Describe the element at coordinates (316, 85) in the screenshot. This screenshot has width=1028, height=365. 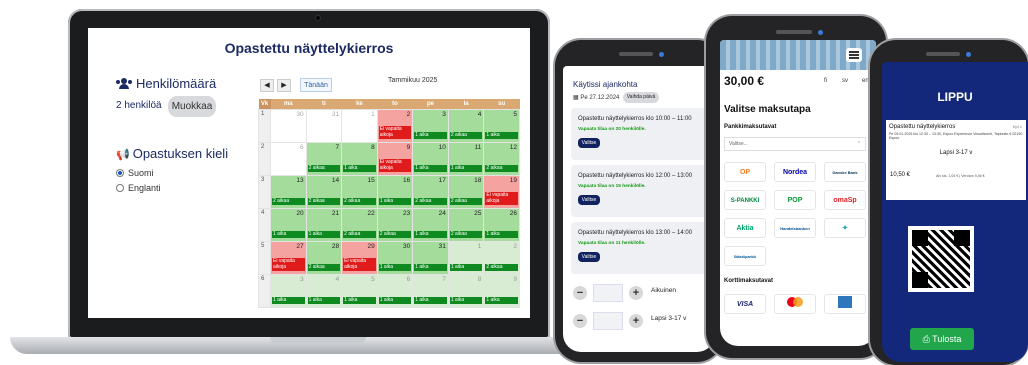
I see `today-button: Tänään` at that location.